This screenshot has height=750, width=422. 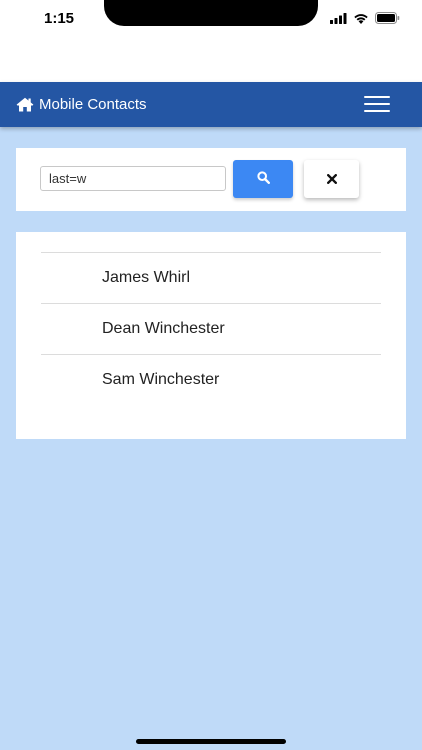 What do you see at coordinates (211, 741) in the screenshot?
I see `home-indicator` at bounding box center [211, 741].